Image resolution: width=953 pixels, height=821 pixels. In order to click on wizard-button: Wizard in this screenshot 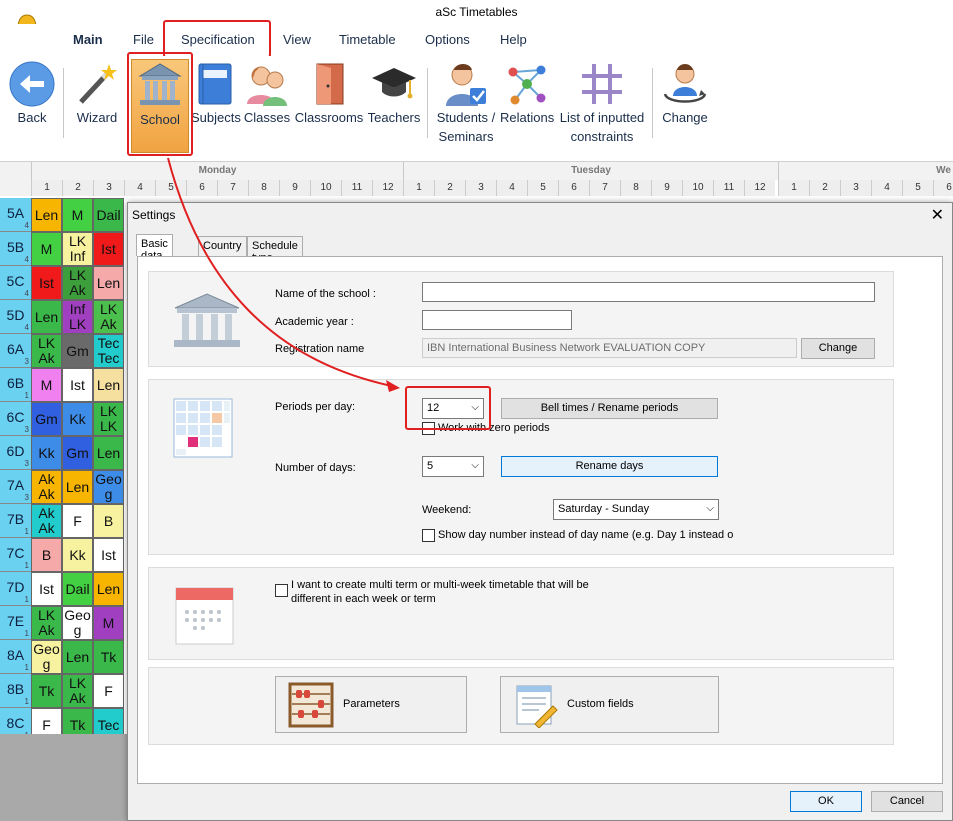, I will do `click(97, 108)`.